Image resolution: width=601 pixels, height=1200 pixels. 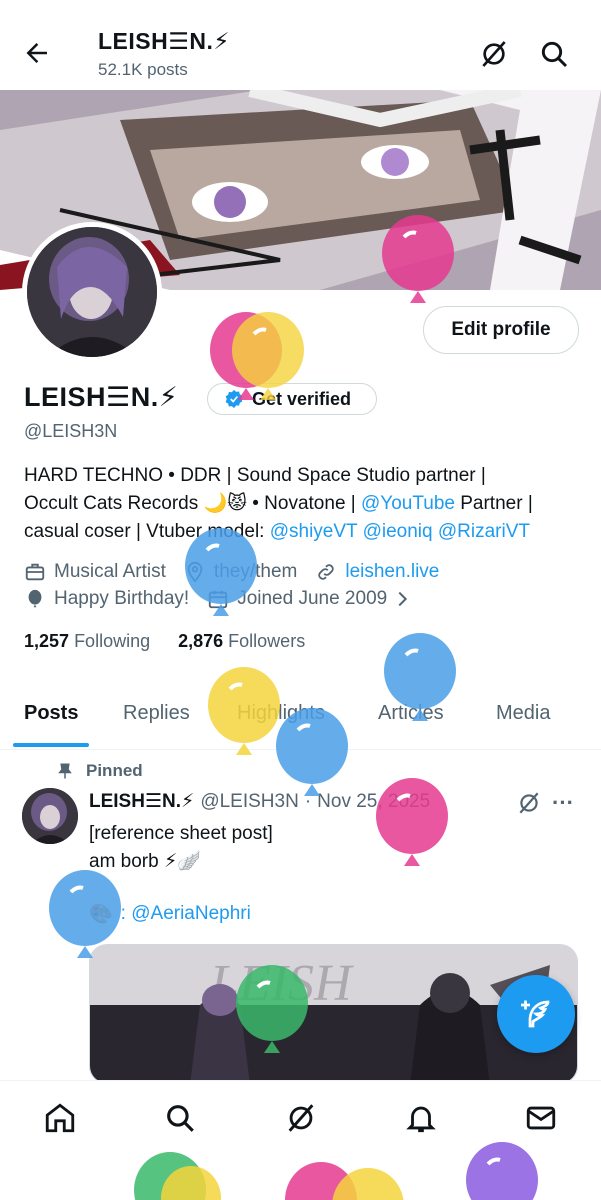 What do you see at coordinates (35, 572) in the screenshot?
I see `briefcase-icon` at bounding box center [35, 572].